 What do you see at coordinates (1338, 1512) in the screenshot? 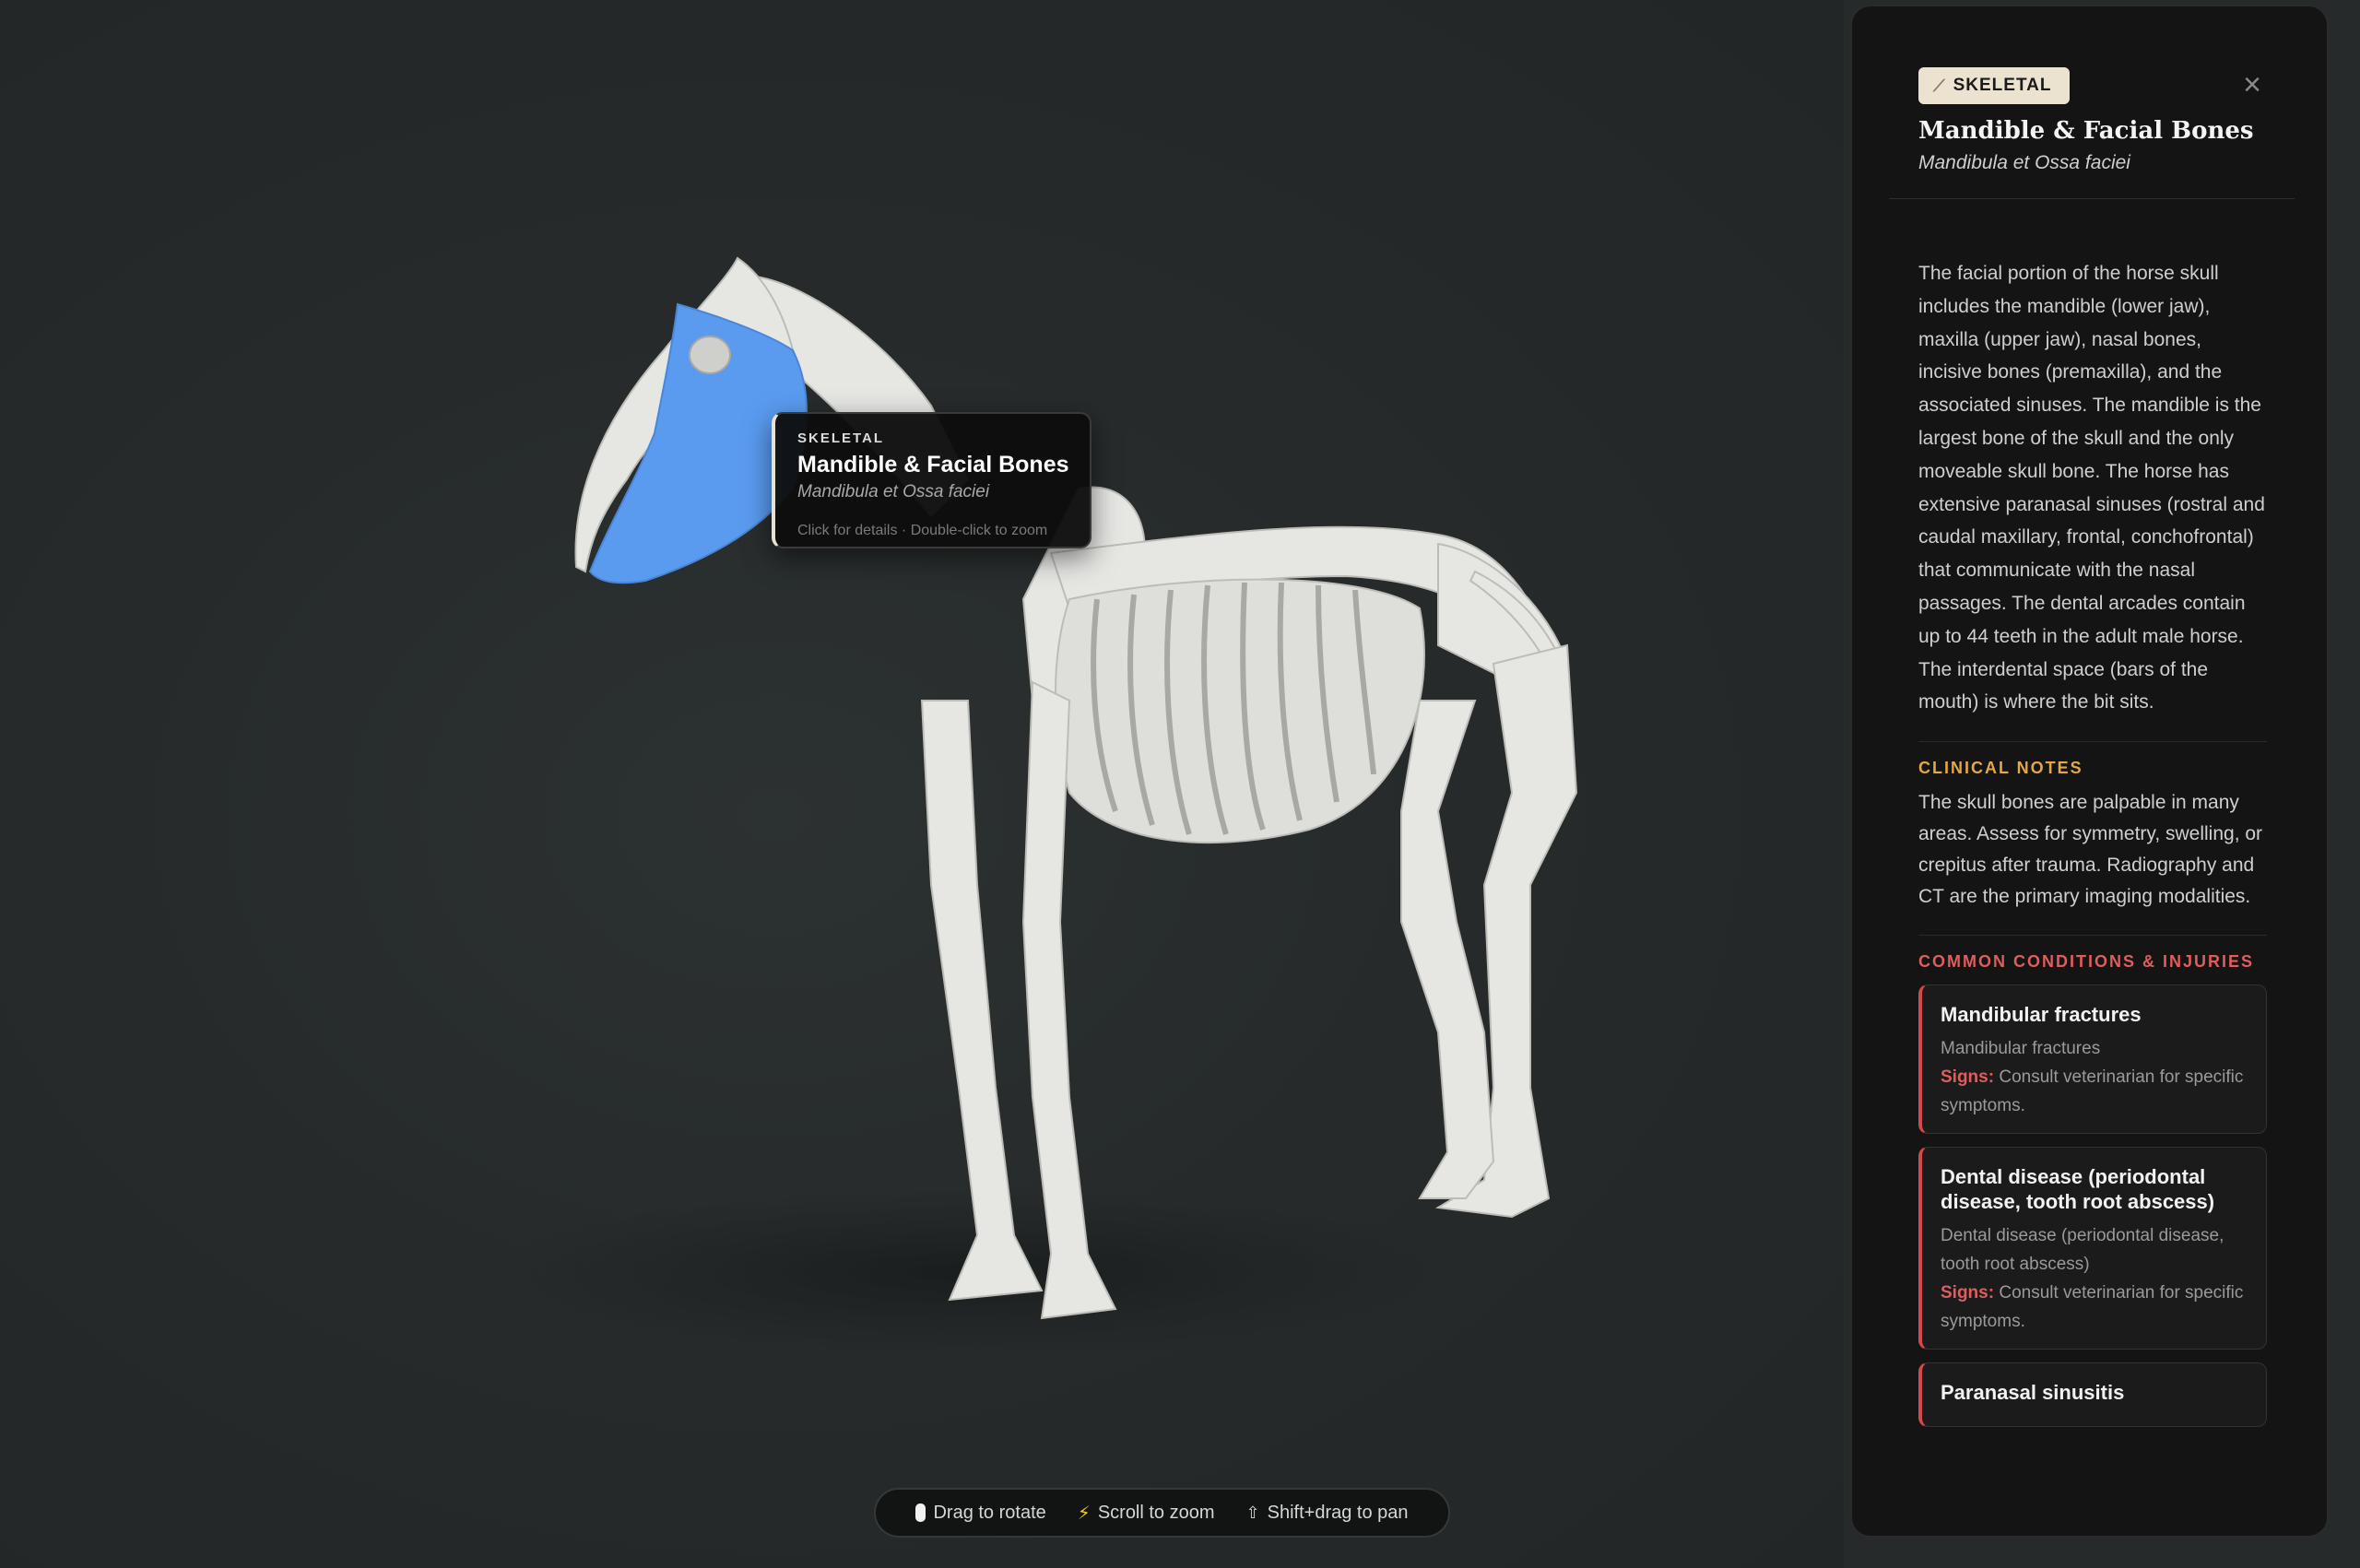
I see `hint-pan-label: Shift+drag to pan` at bounding box center [1338, 1512].